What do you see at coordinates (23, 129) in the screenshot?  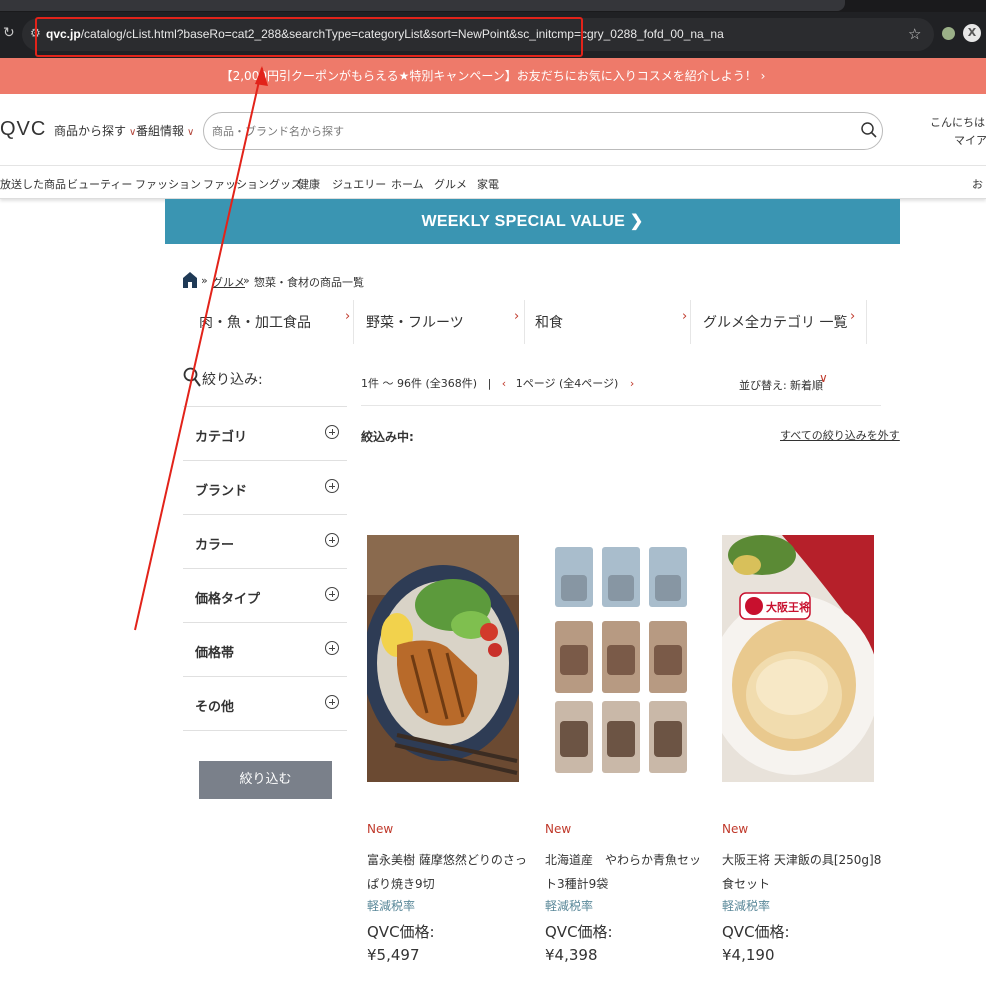 I see `qvc-logo: QVC` at bounding box center [23, 129].